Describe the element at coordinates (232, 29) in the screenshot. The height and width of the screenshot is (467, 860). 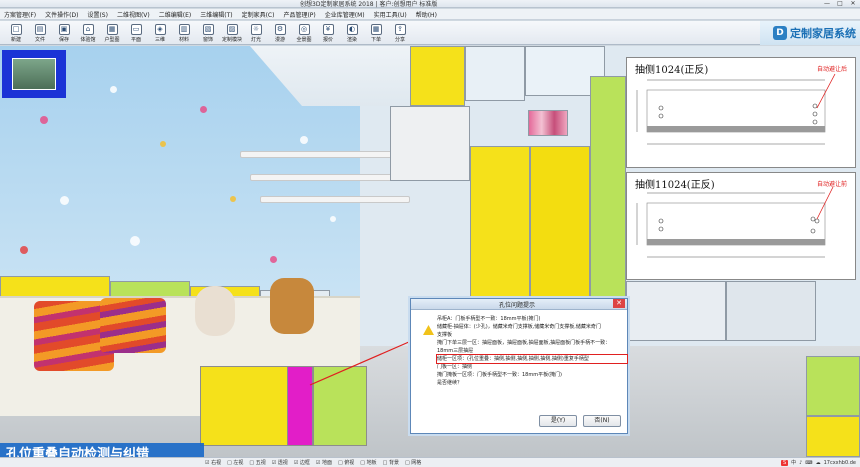
I see `module-icon: ▨` at that location.